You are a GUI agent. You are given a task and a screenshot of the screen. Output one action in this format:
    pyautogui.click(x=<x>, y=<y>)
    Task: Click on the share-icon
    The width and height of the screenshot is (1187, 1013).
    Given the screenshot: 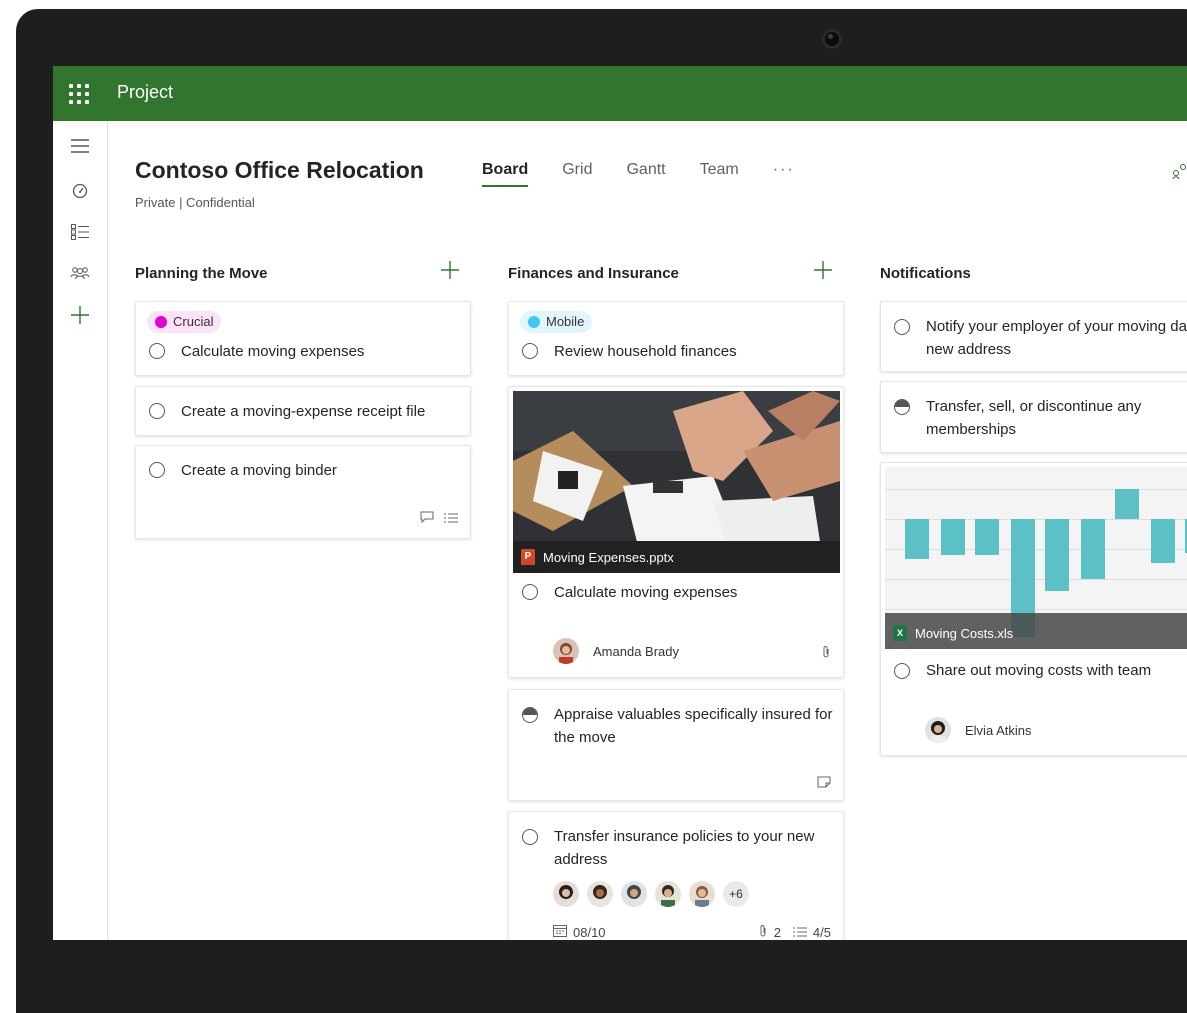 What is the action you would take?
    pyautogui.click(x=1179, y=173)
    